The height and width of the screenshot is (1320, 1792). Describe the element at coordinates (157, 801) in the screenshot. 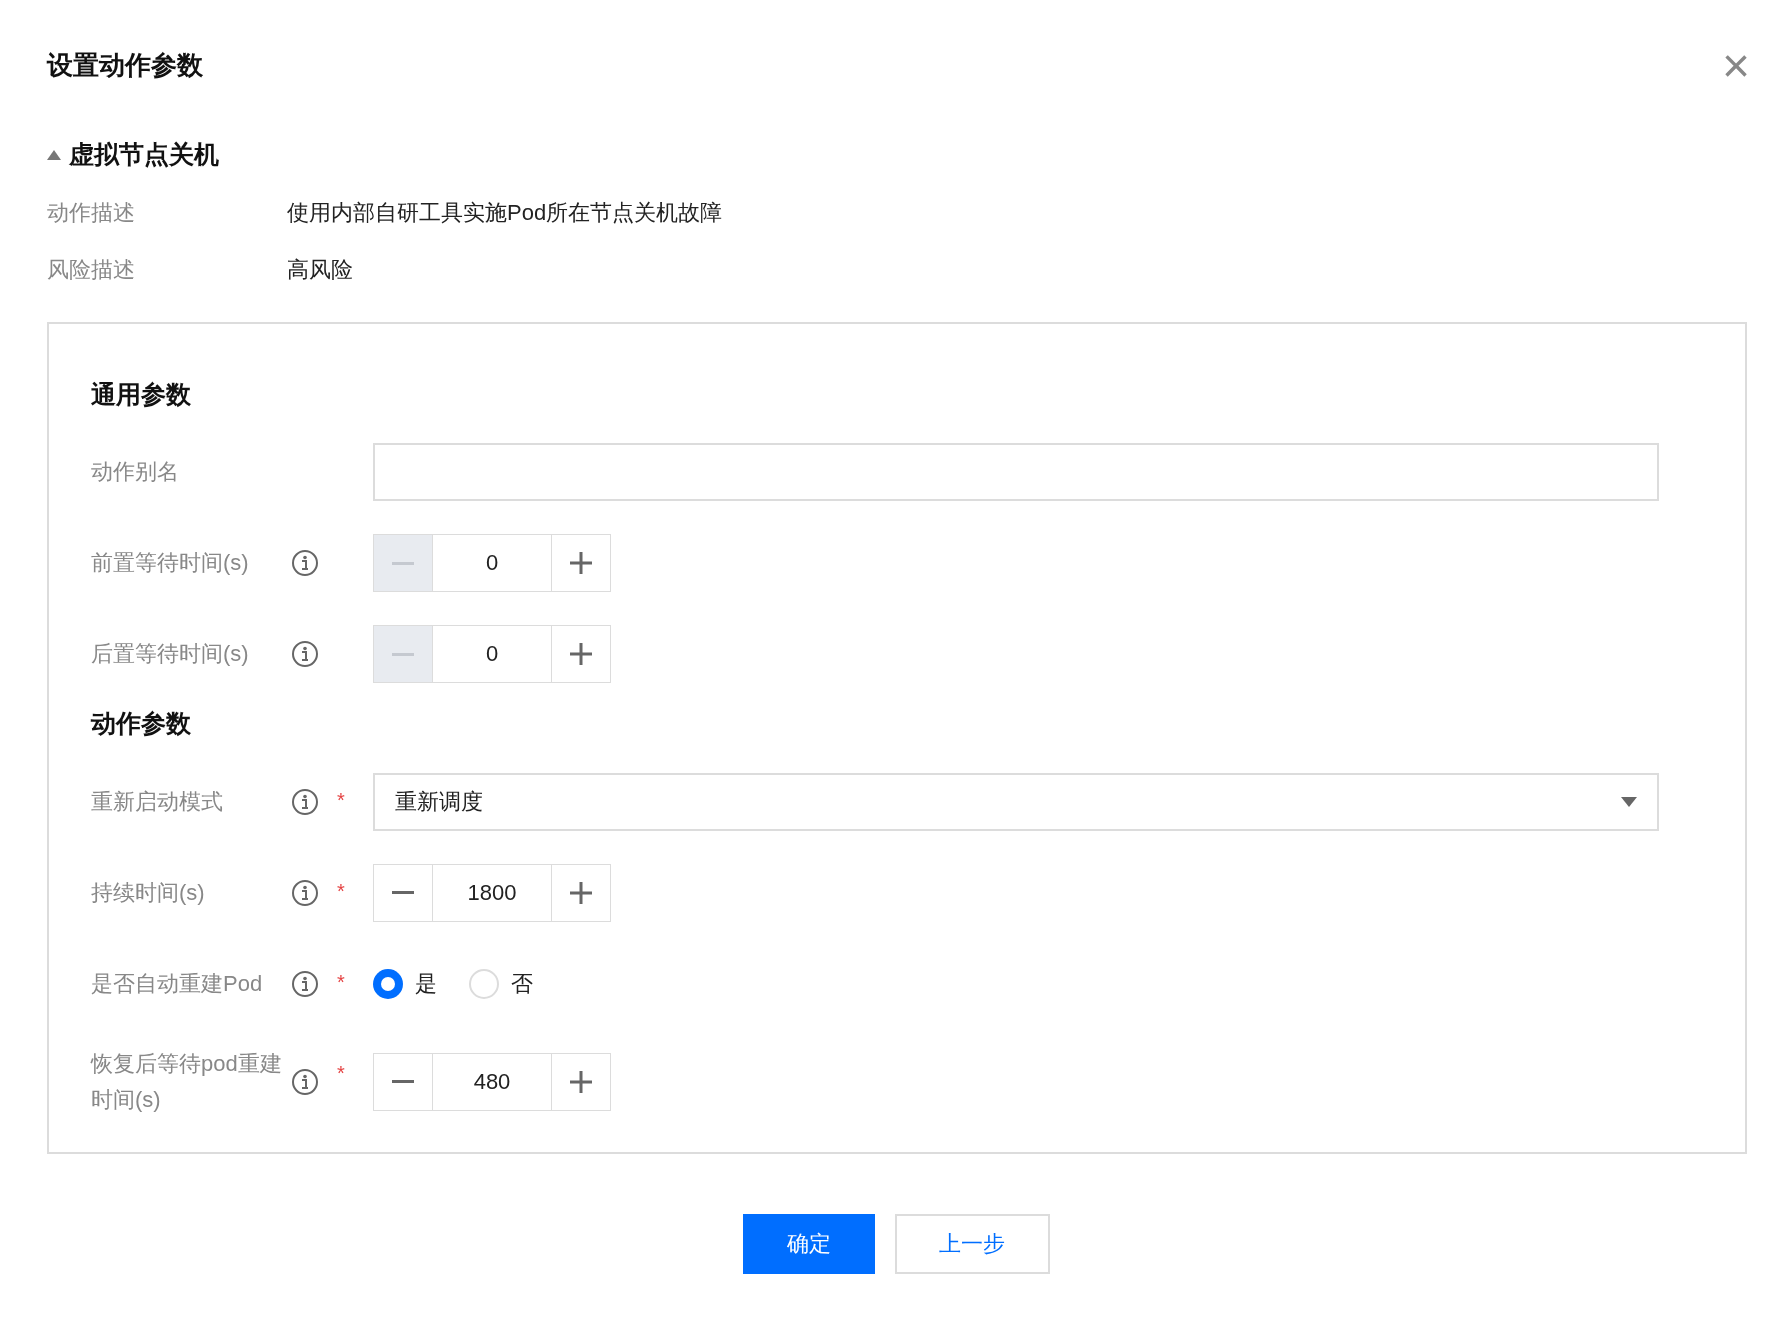

I see `field-label: 重新启动模式` at that location.